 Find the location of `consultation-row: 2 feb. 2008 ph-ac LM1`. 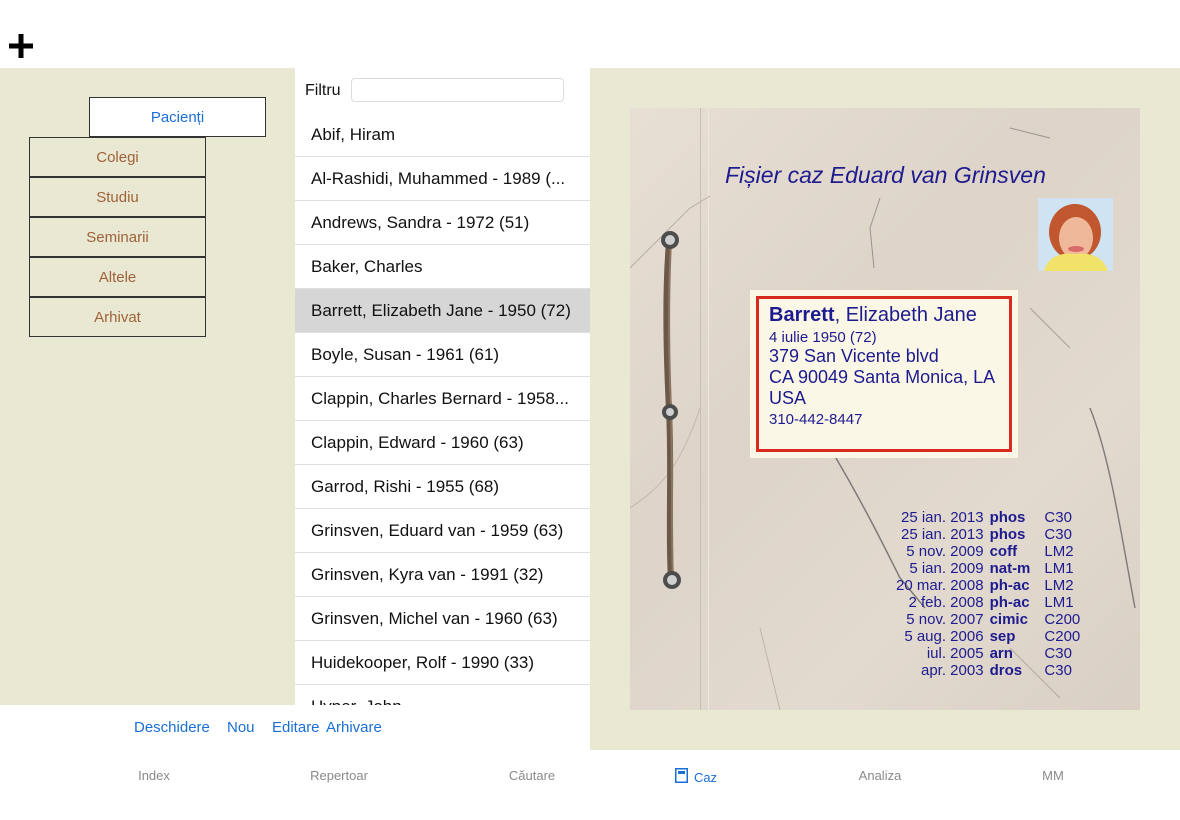

consultation-row: 2 feb. 2008 ph-ac LM1 is located at coordinates (988, 602).